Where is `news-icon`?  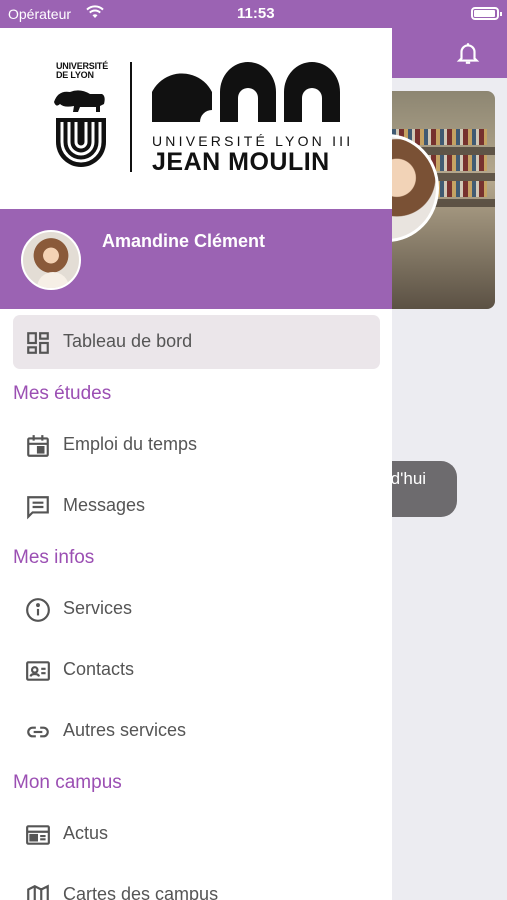
news-icon is located at coordinates (38, 835).